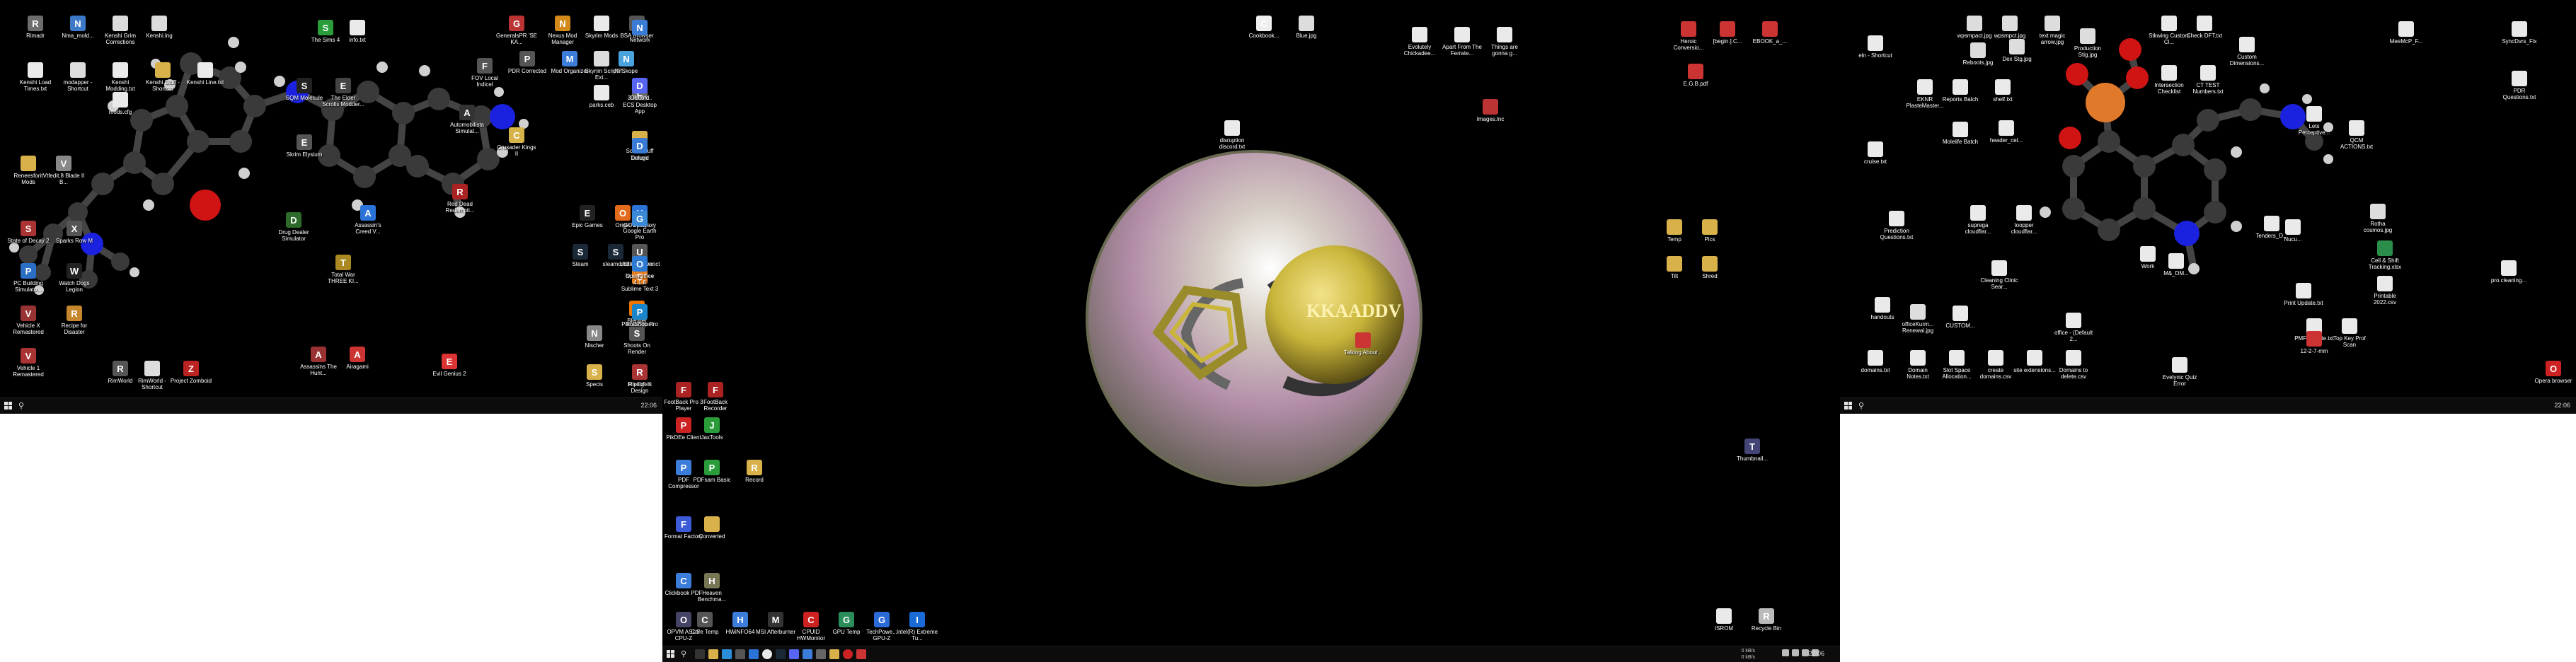  I want to click on network-icon, so click(1796, 652).